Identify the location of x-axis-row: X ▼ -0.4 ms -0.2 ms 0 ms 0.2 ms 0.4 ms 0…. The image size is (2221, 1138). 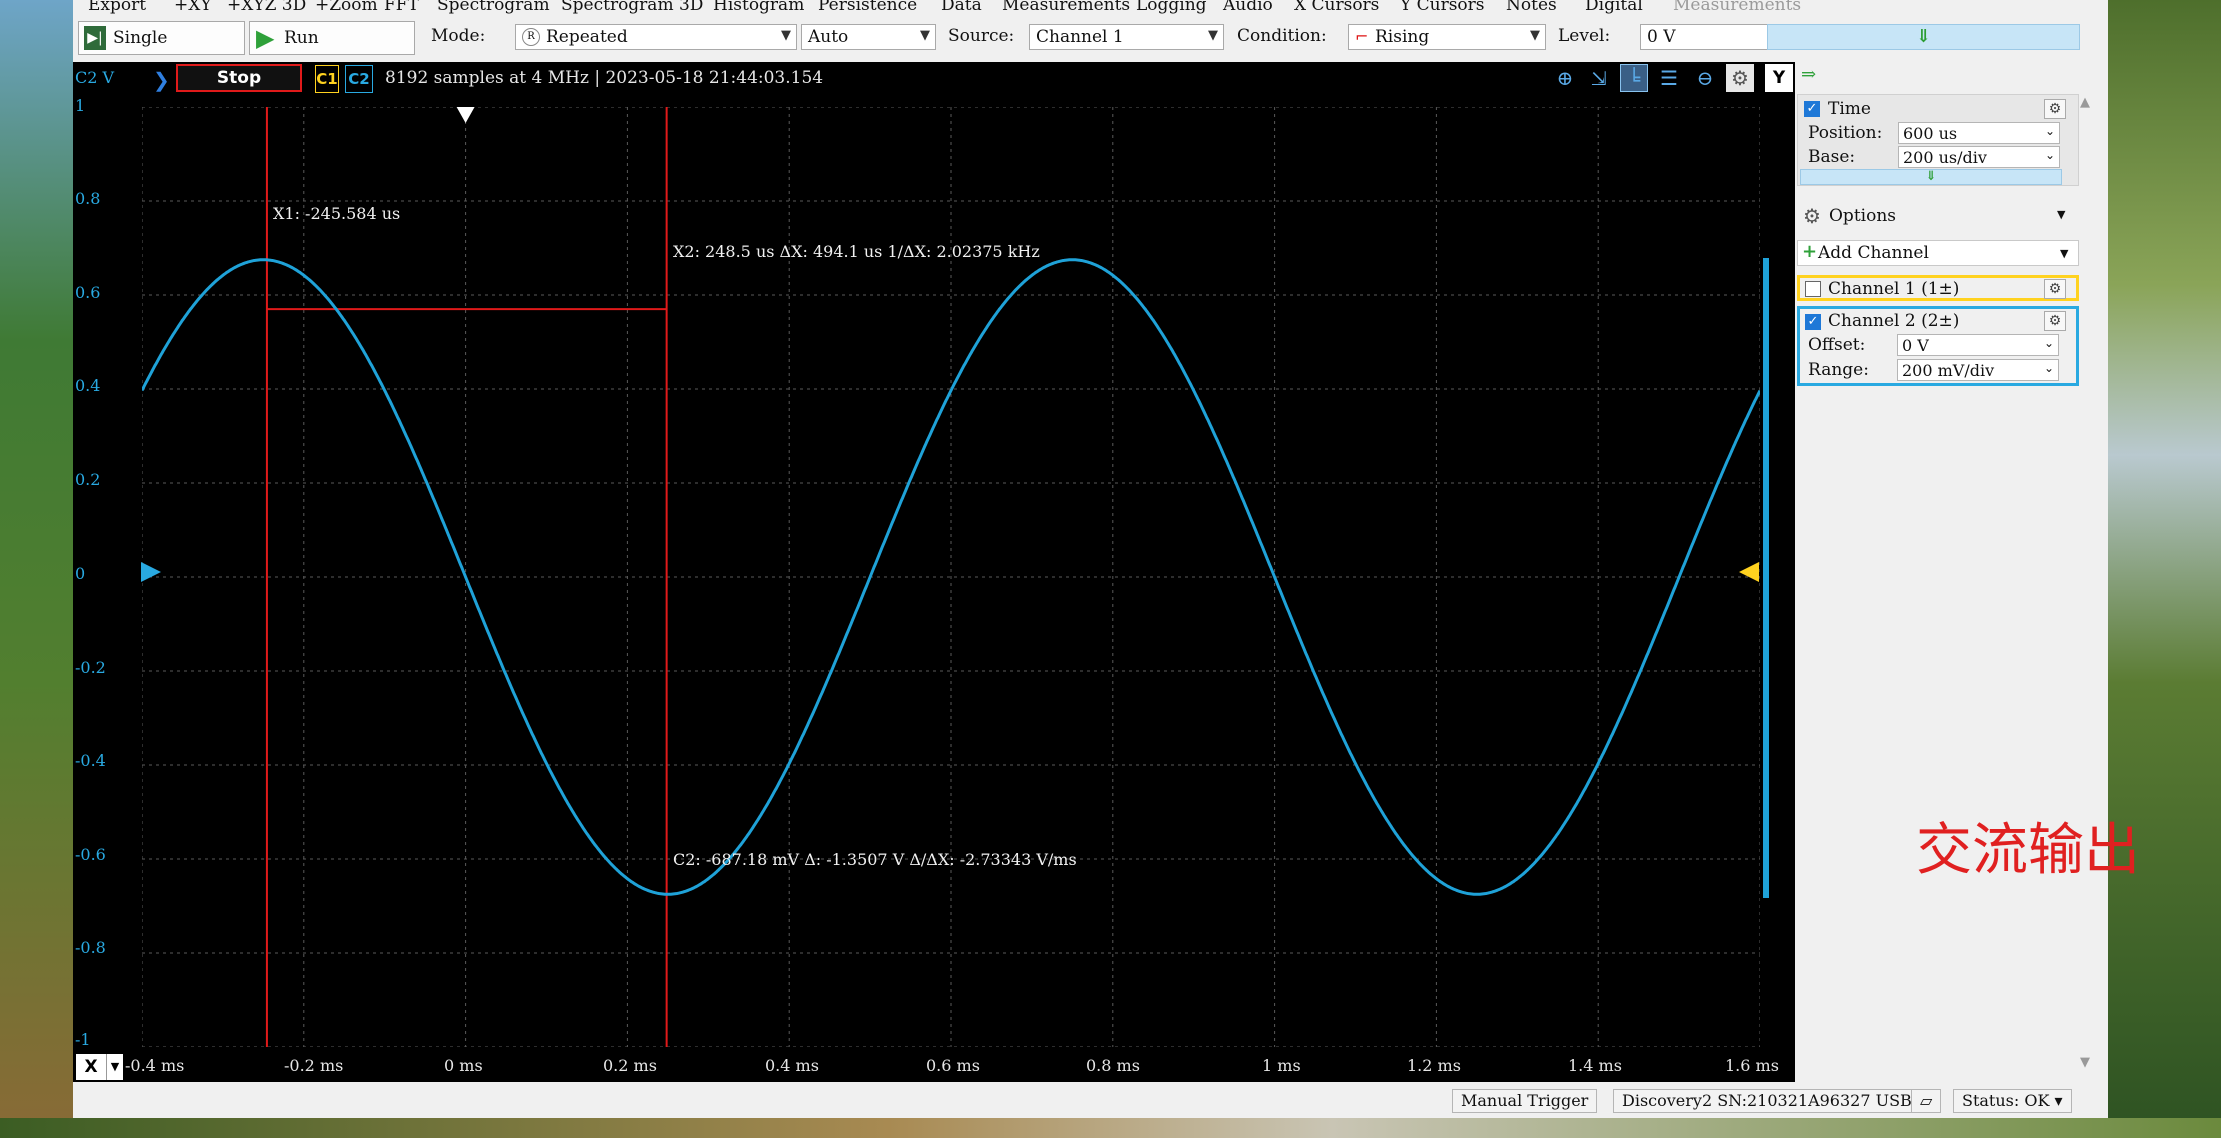
(934, 1067).